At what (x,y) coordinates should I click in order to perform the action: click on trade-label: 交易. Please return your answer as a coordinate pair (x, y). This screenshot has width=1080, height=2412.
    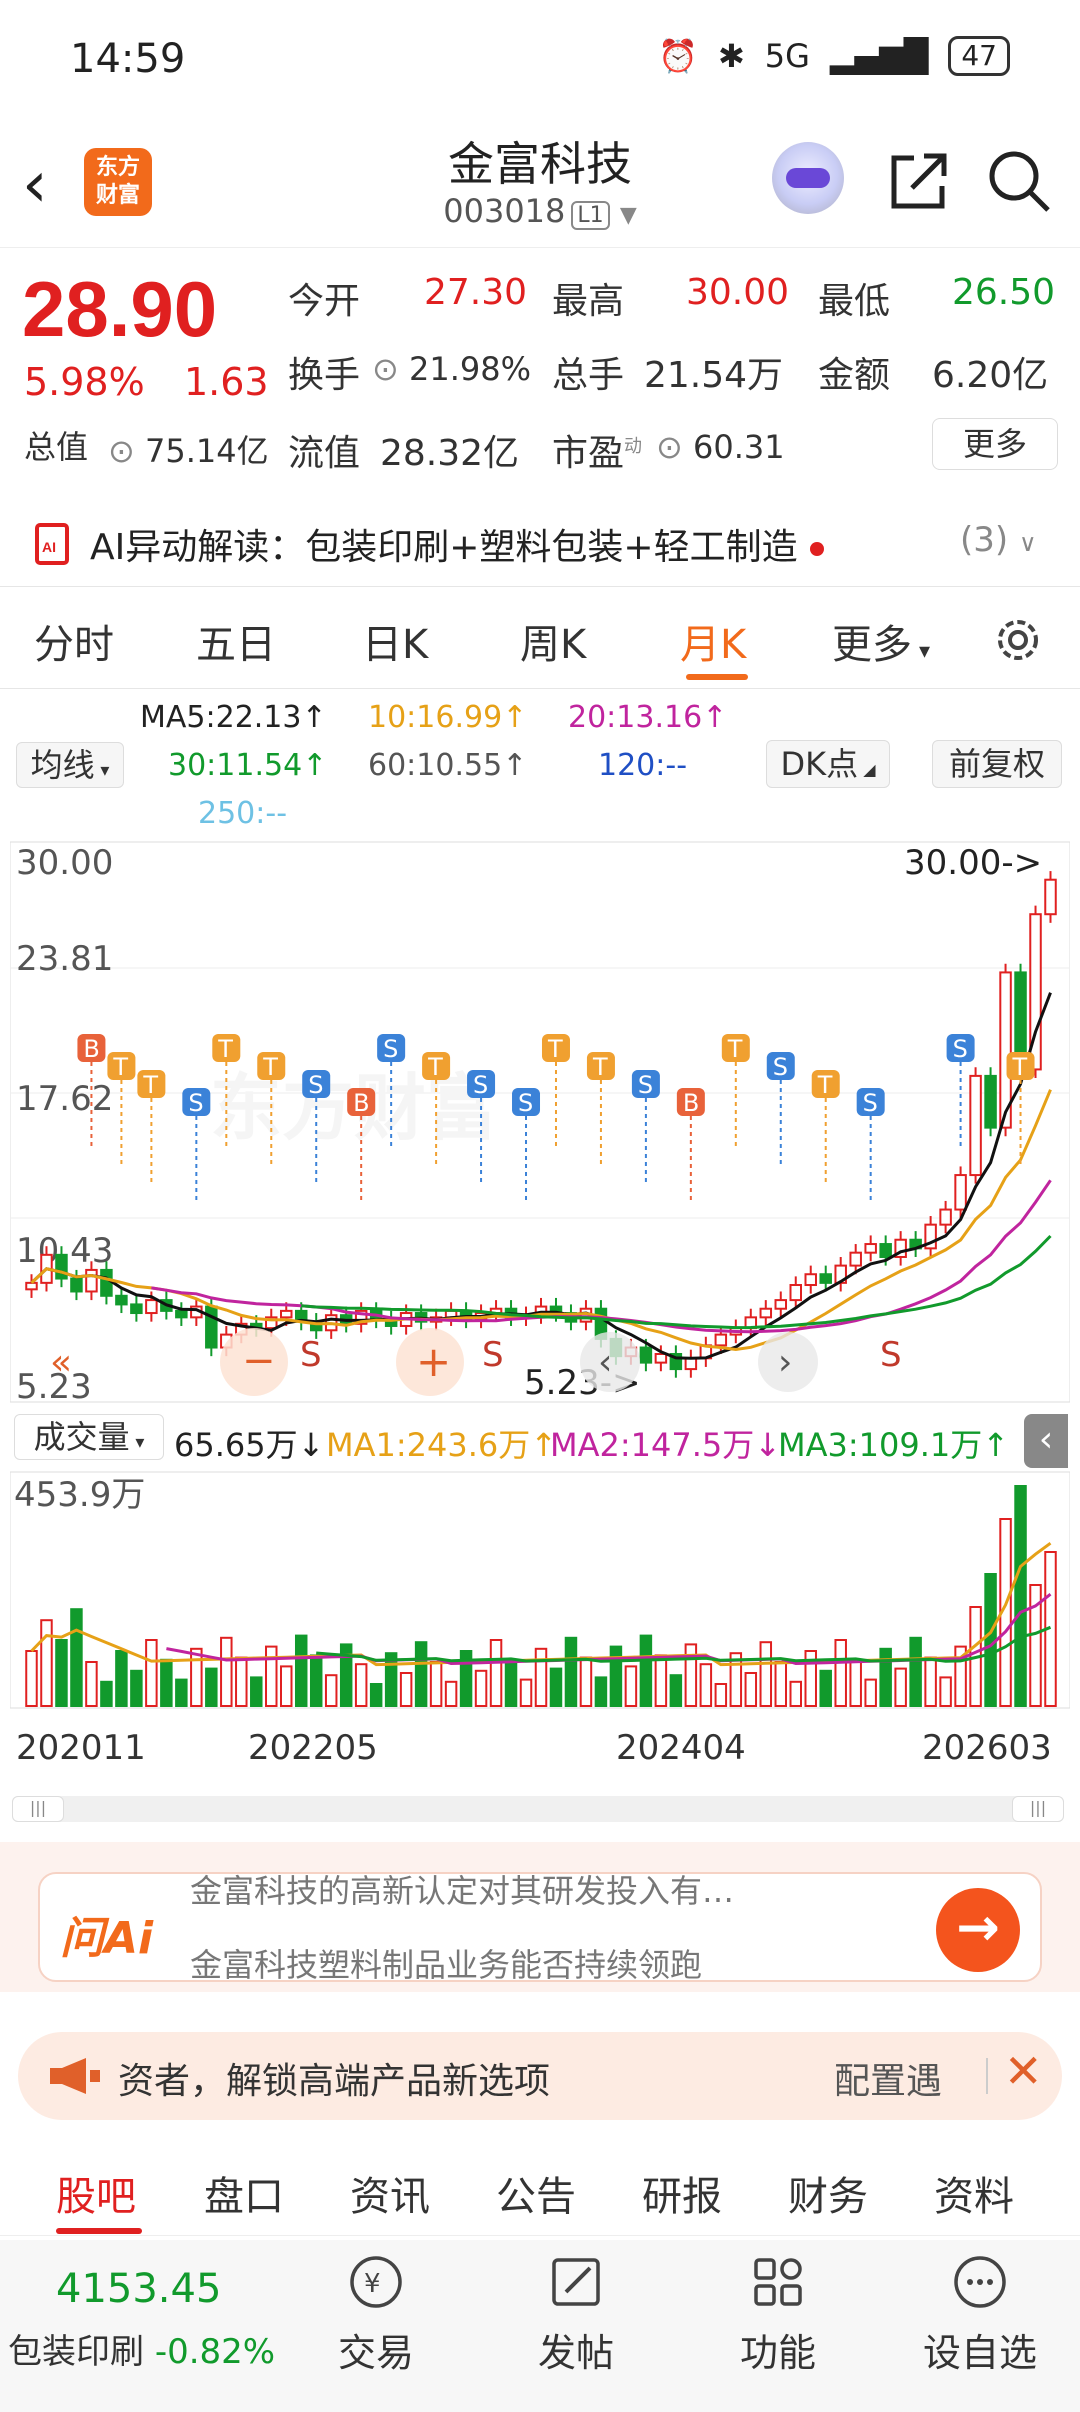
    Looking at the image, I should click on (375, 2353).